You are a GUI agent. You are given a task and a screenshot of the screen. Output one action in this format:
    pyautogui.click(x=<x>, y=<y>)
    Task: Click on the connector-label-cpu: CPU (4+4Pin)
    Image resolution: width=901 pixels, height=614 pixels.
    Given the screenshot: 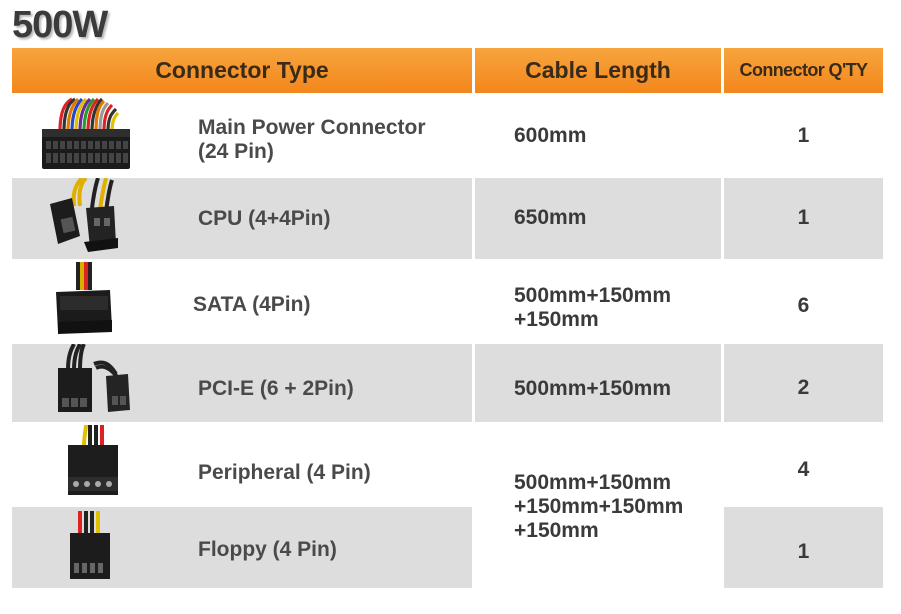 What is the action you would take?
    pyautogui.click(x=264, y=218)
    